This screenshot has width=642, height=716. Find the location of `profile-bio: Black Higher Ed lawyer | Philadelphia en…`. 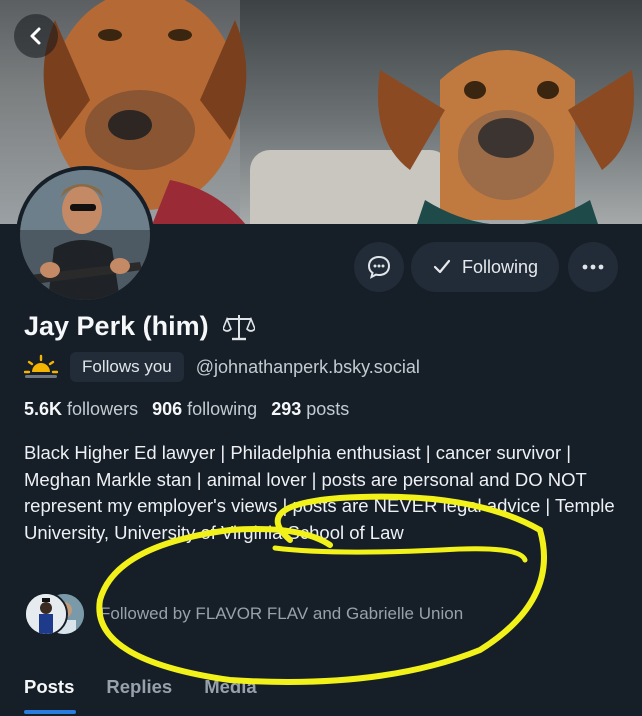

profile-bio: Black Higher Ed lawyer | Philadelphia en… is located at coordinates (319, 492).